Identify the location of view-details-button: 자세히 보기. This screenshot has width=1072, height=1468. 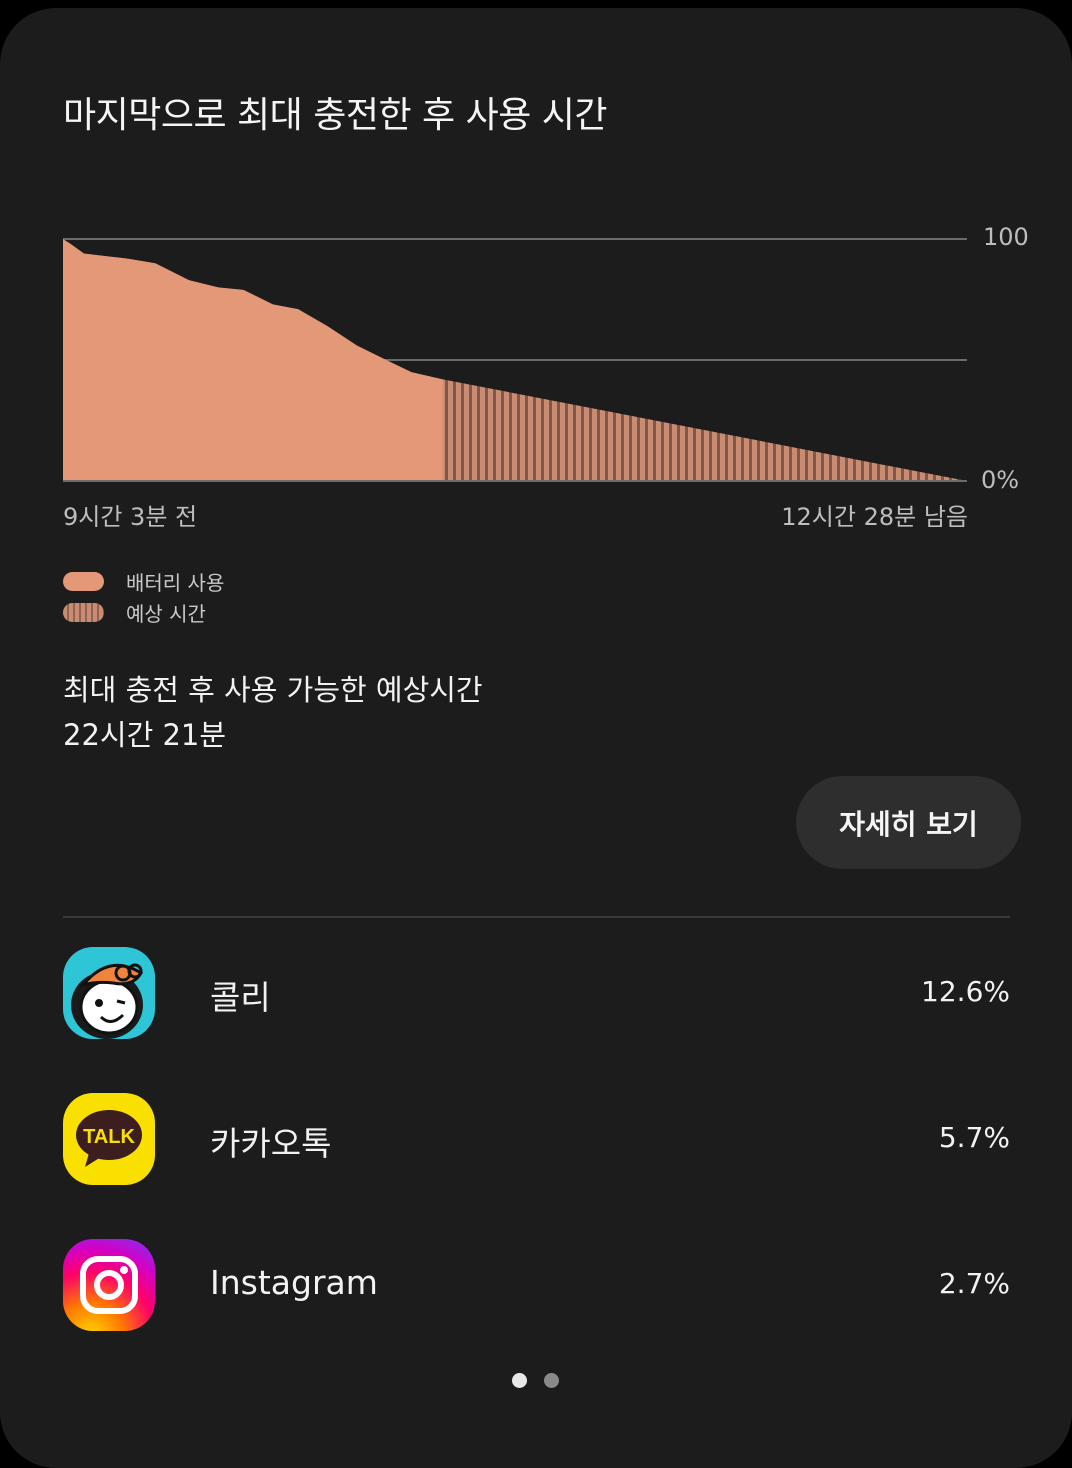
(908, 822).